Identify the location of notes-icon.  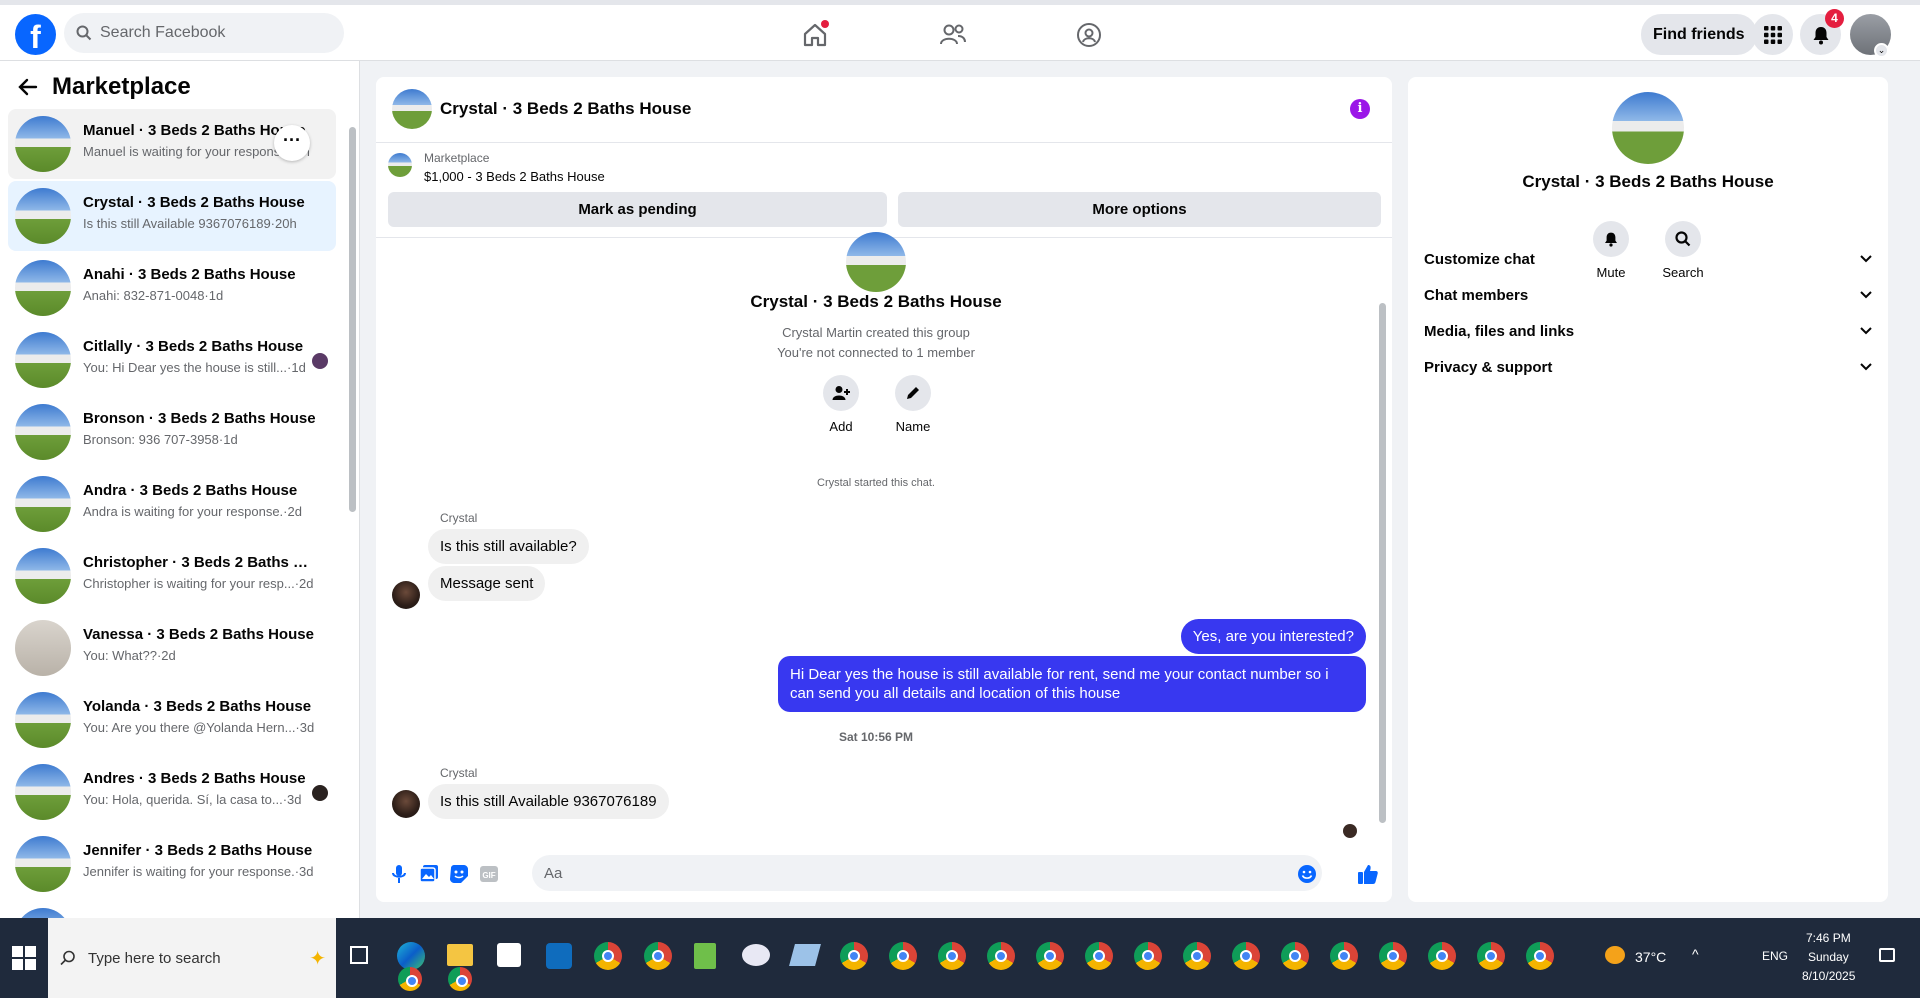
(705, 956).